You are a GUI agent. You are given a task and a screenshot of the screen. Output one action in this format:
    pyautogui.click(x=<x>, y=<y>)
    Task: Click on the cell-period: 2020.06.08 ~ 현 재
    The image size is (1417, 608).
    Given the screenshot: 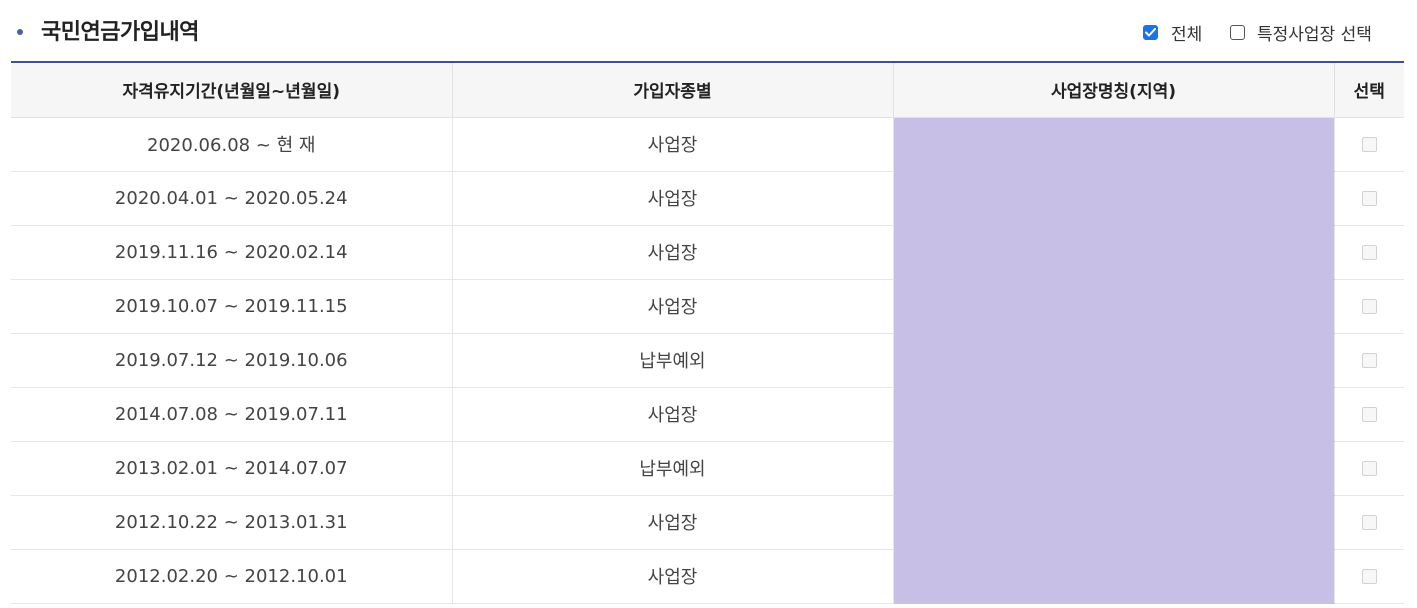 What is the action you would take?
    pyautogui.click(x=232, y=144)
    